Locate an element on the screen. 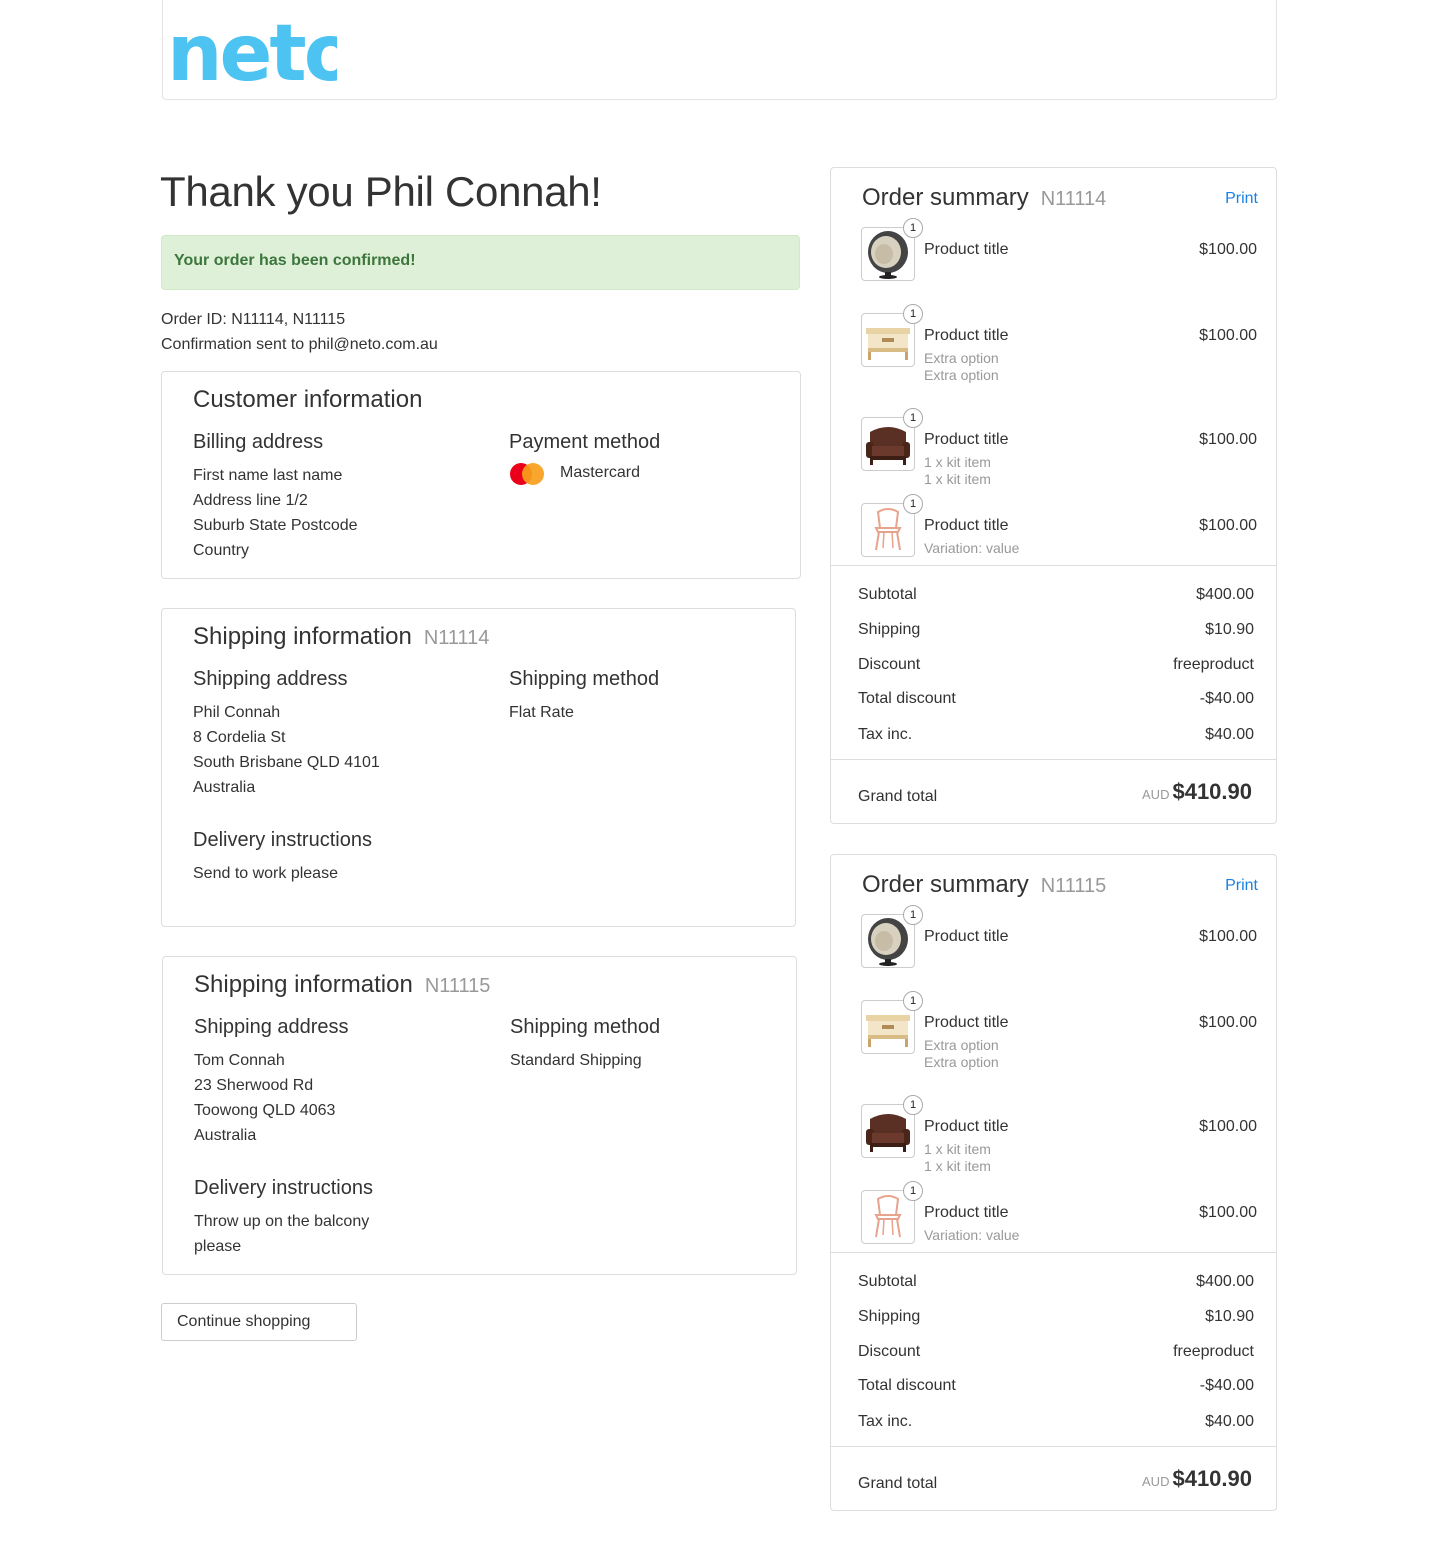 This screenshot has height=1550, width=1440. total-value: $40.00 is located at coordinates (1229, 1421).